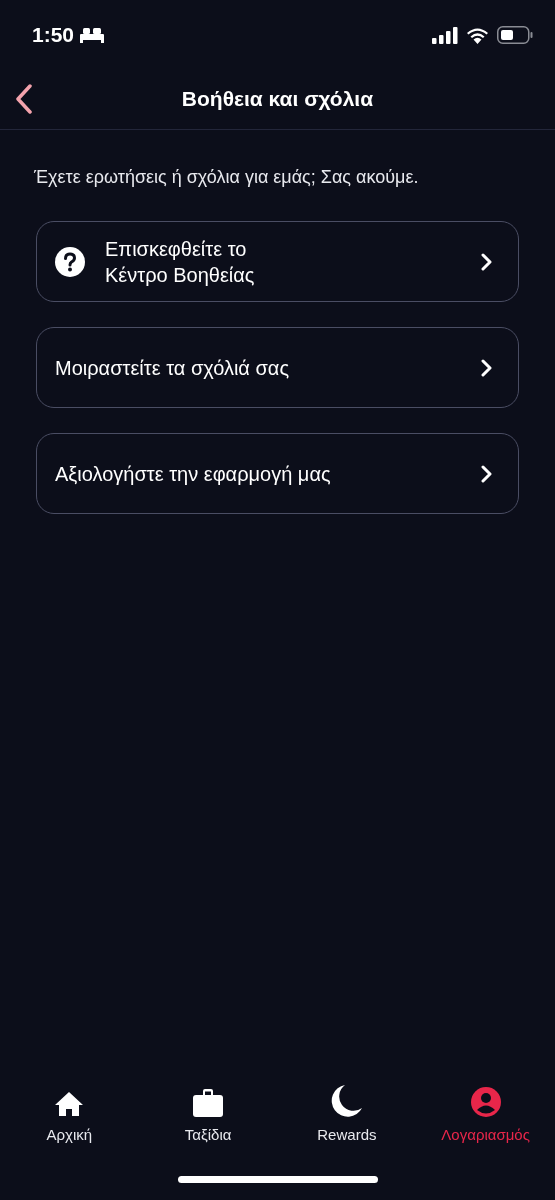  I want to click on home-icon, so click(69, 1103).